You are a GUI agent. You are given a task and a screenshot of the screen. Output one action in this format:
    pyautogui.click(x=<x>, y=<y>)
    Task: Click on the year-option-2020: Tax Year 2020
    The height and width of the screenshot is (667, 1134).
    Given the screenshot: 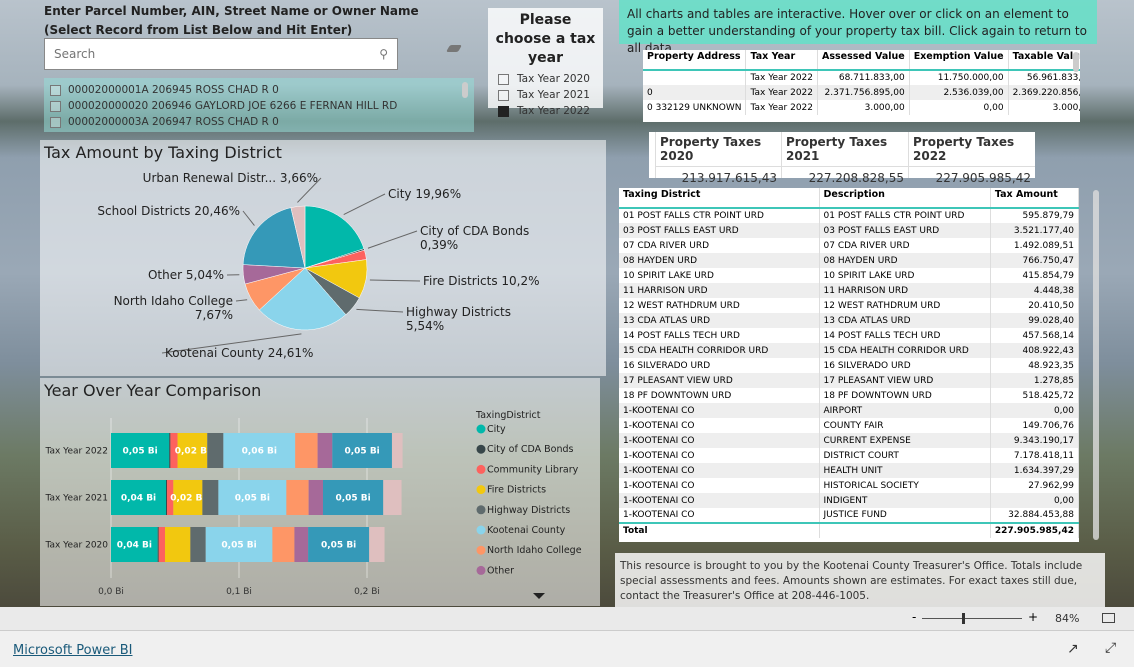 What is the action you would take?
    pyautogui.click(x=545, y=79)
    